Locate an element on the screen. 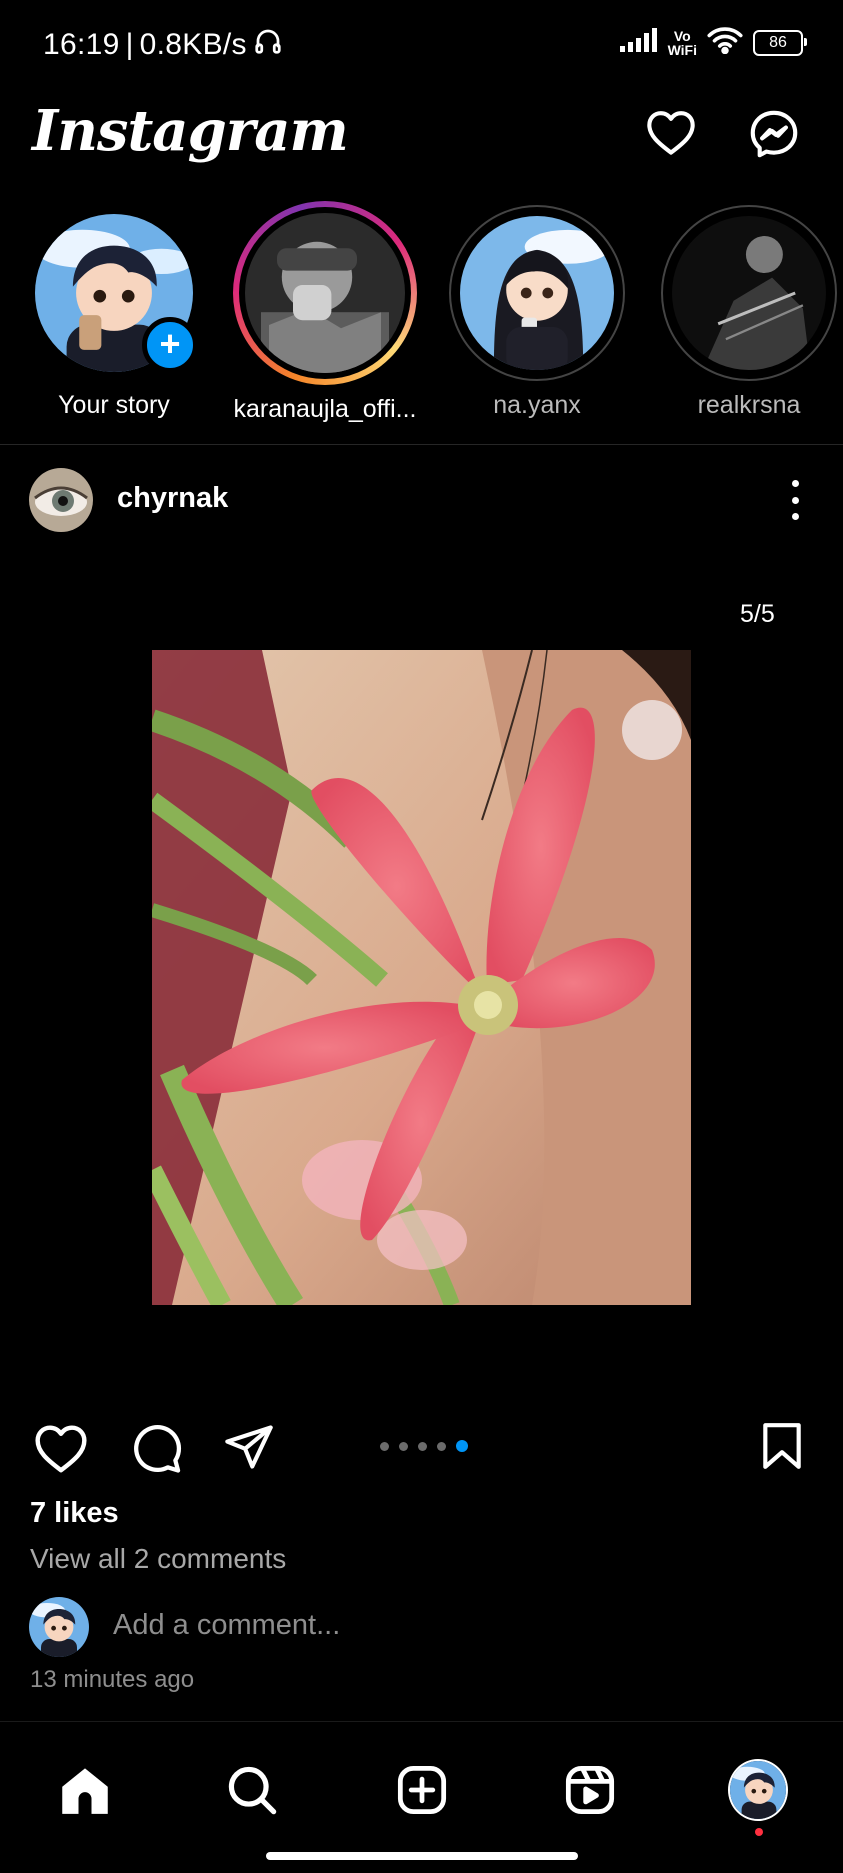  more-options-icon is located at coordinates (795, 500).